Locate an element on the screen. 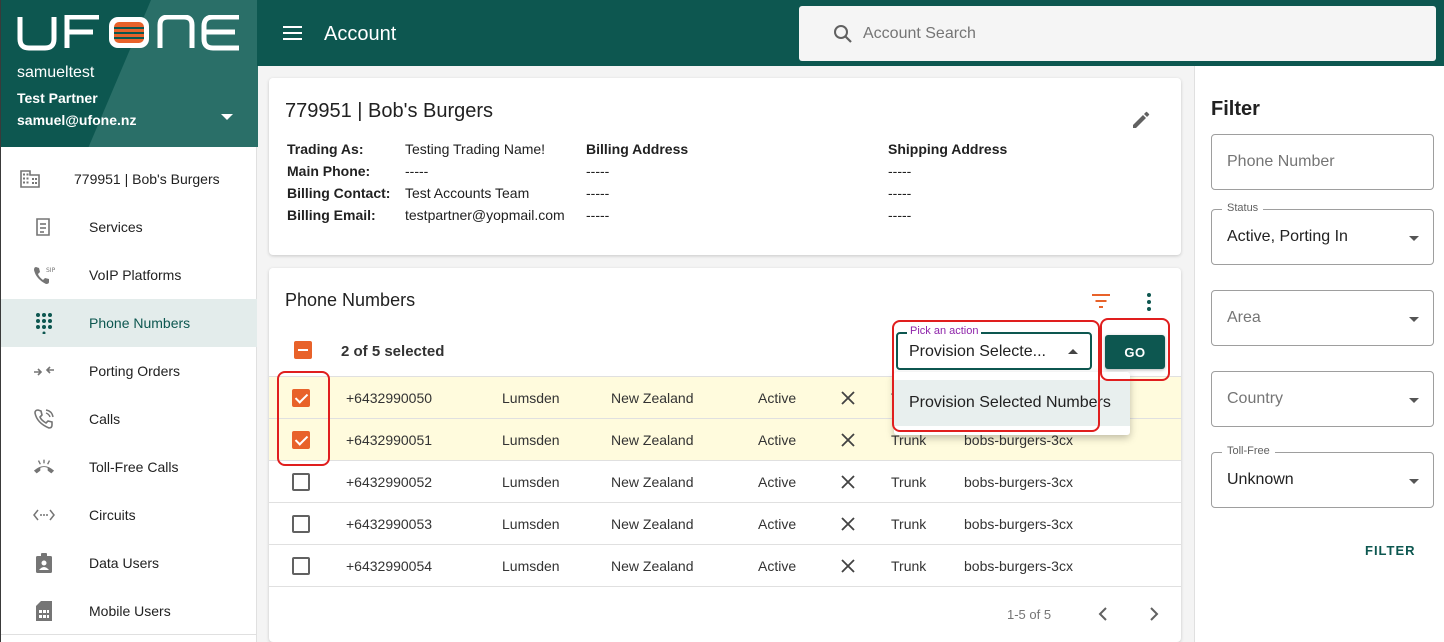 The width and height of the screenshot is (1444, 642). user-menu-caret-icon is located at coordinates (227, 117).